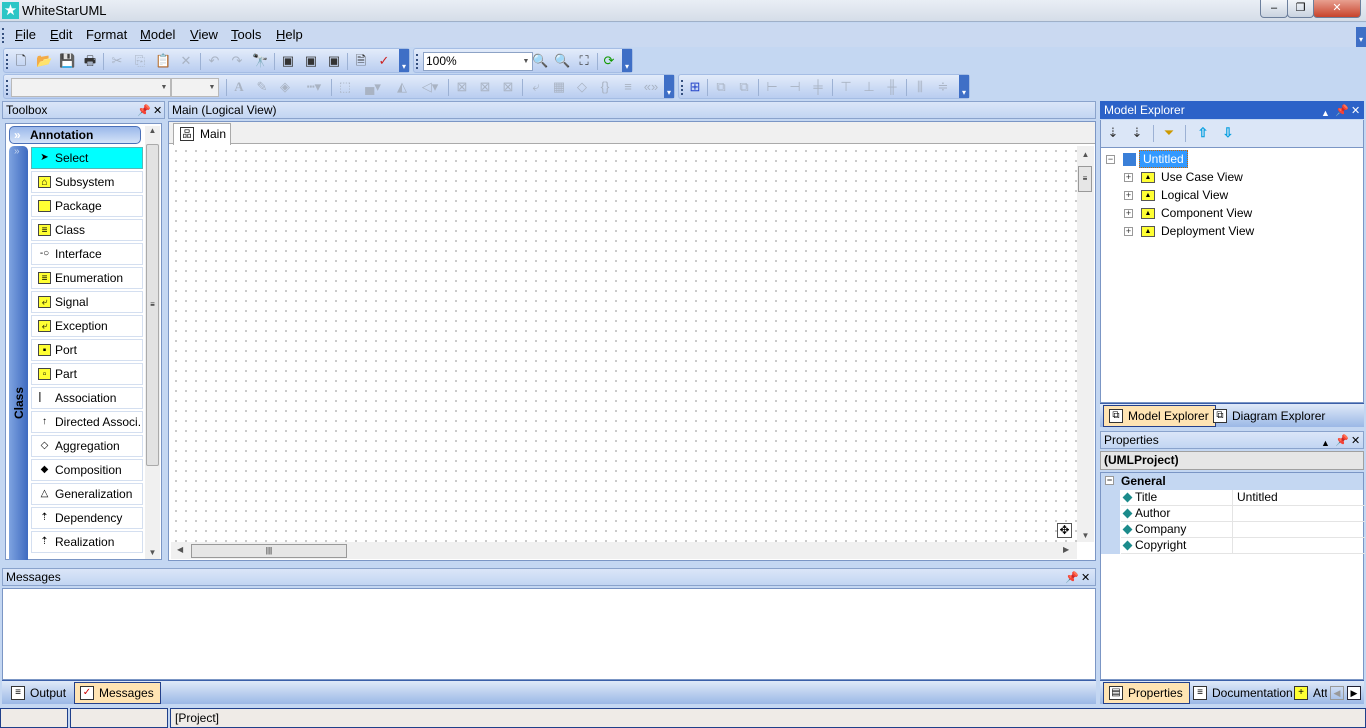  What do you see at coordinates (157, 34) in the screenshot?
I see `menu-model: Model` at bounding box center [157, 34].